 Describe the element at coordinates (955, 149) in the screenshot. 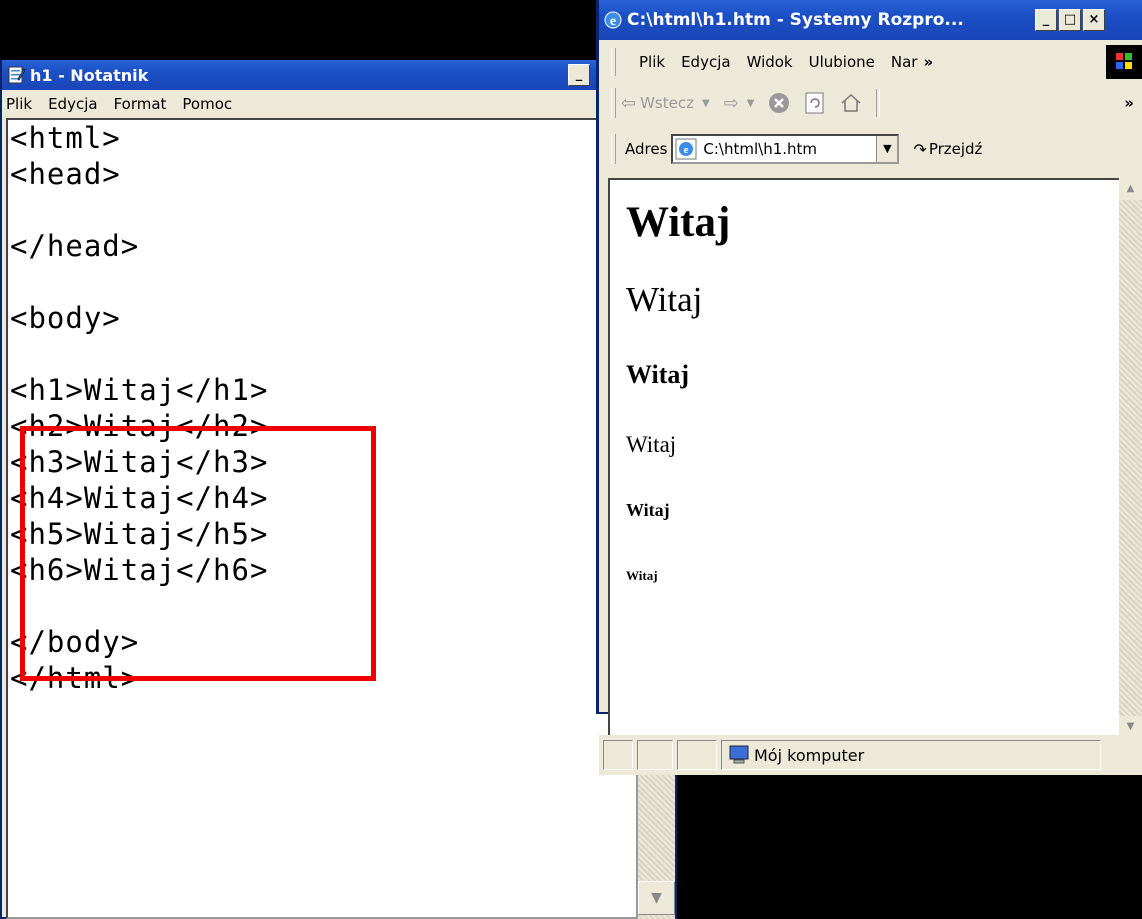

I see `go-label: Przejdź` at that location.